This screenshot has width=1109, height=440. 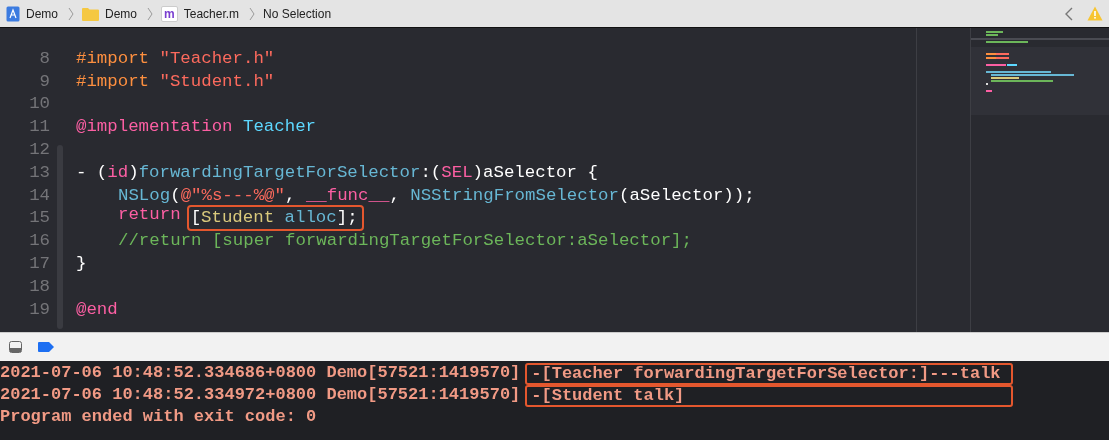 I want to click on code-text: NSLog(@"%s---%@", __func__, NSStringFromSelector(aSelector));, so click(x=436, y=195).